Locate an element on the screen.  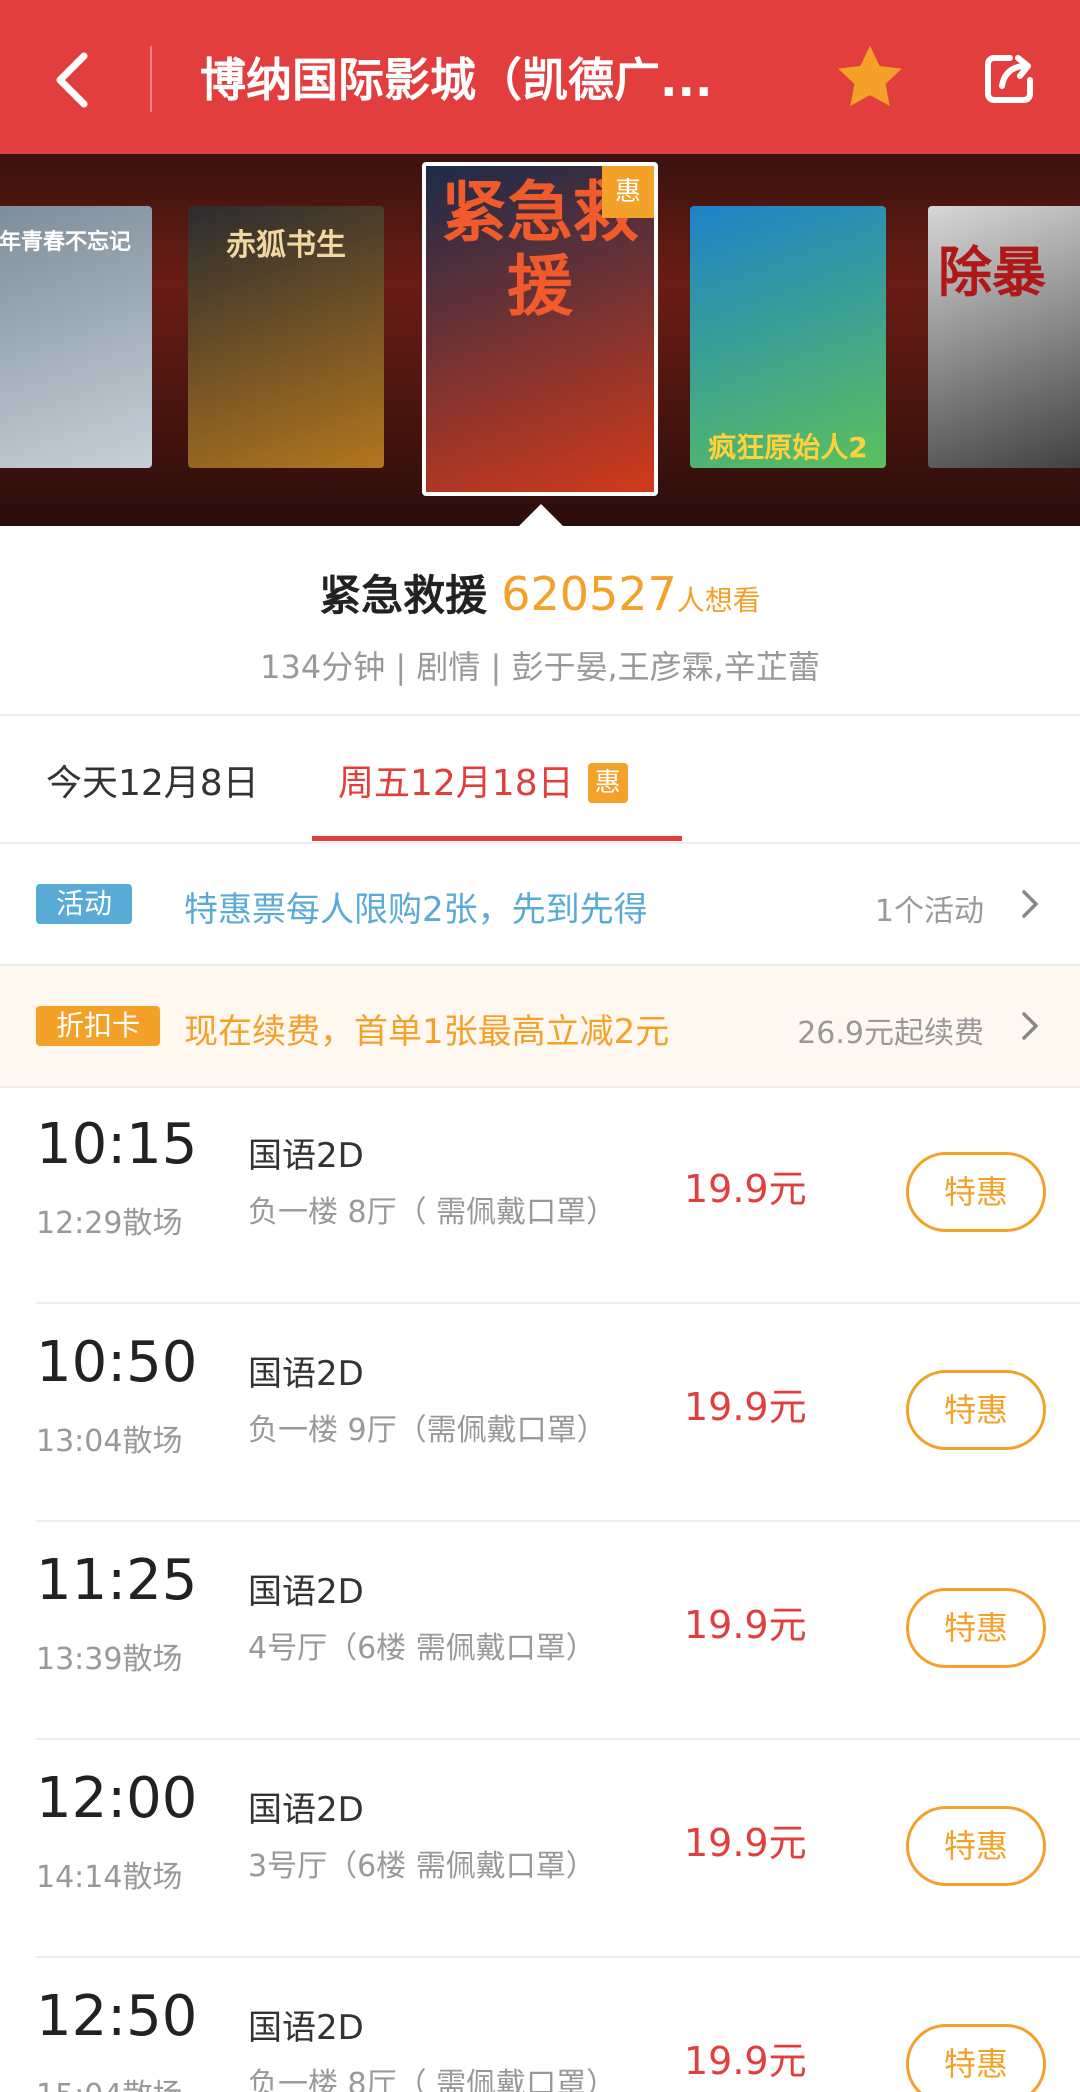
date-tabs: 今天12月8日 周五12月18日惠 is located at coordinates (540, 780).